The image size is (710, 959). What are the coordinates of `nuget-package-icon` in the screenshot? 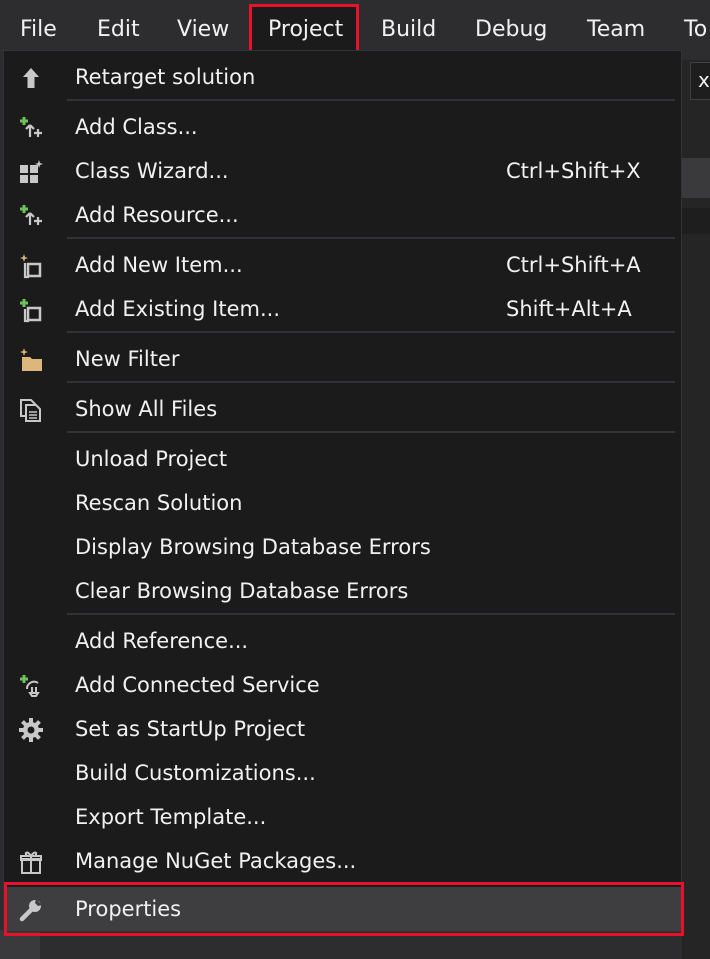 It's located at (31, 862).